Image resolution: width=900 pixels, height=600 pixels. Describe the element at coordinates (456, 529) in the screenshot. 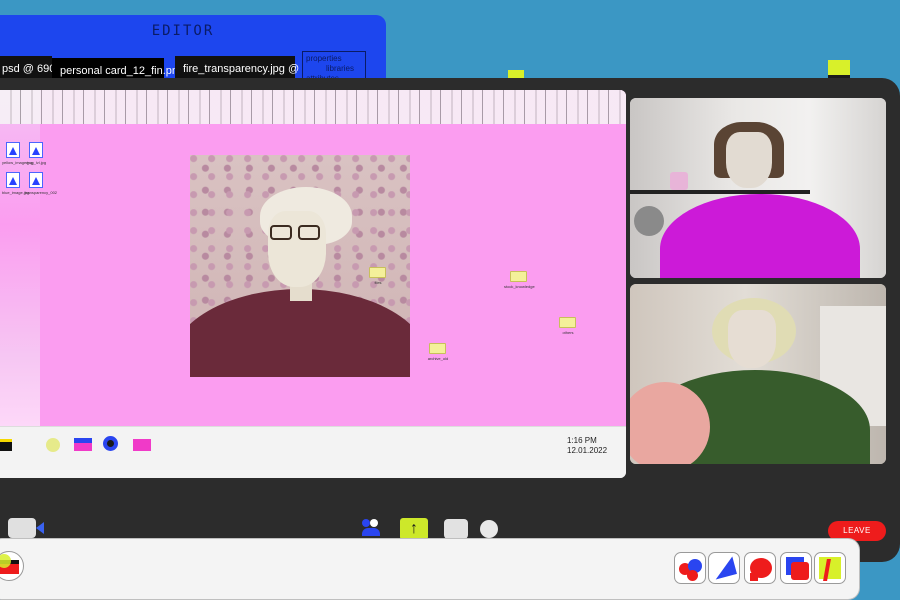

I see `chat-button` at that location.